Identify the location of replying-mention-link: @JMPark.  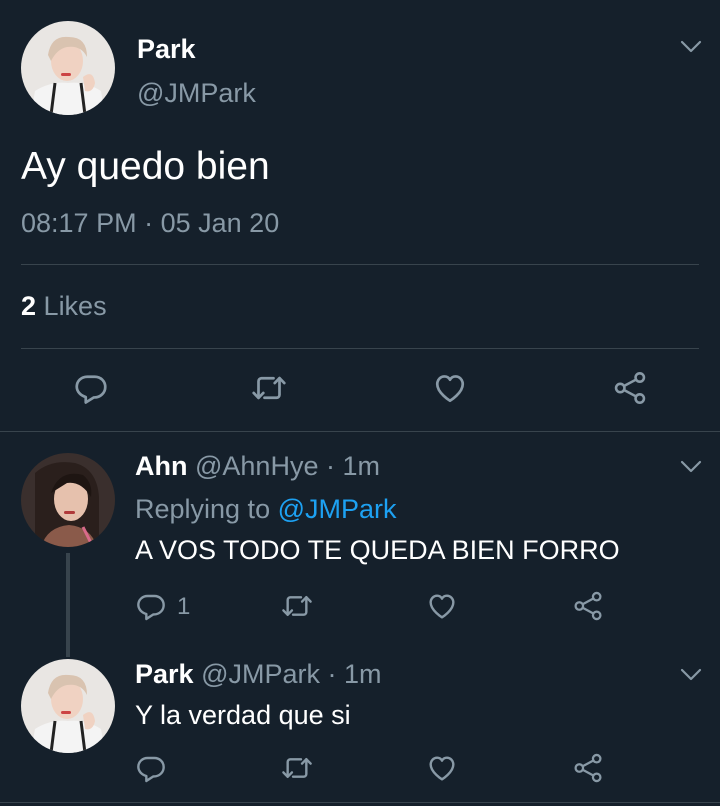
(337, 509).